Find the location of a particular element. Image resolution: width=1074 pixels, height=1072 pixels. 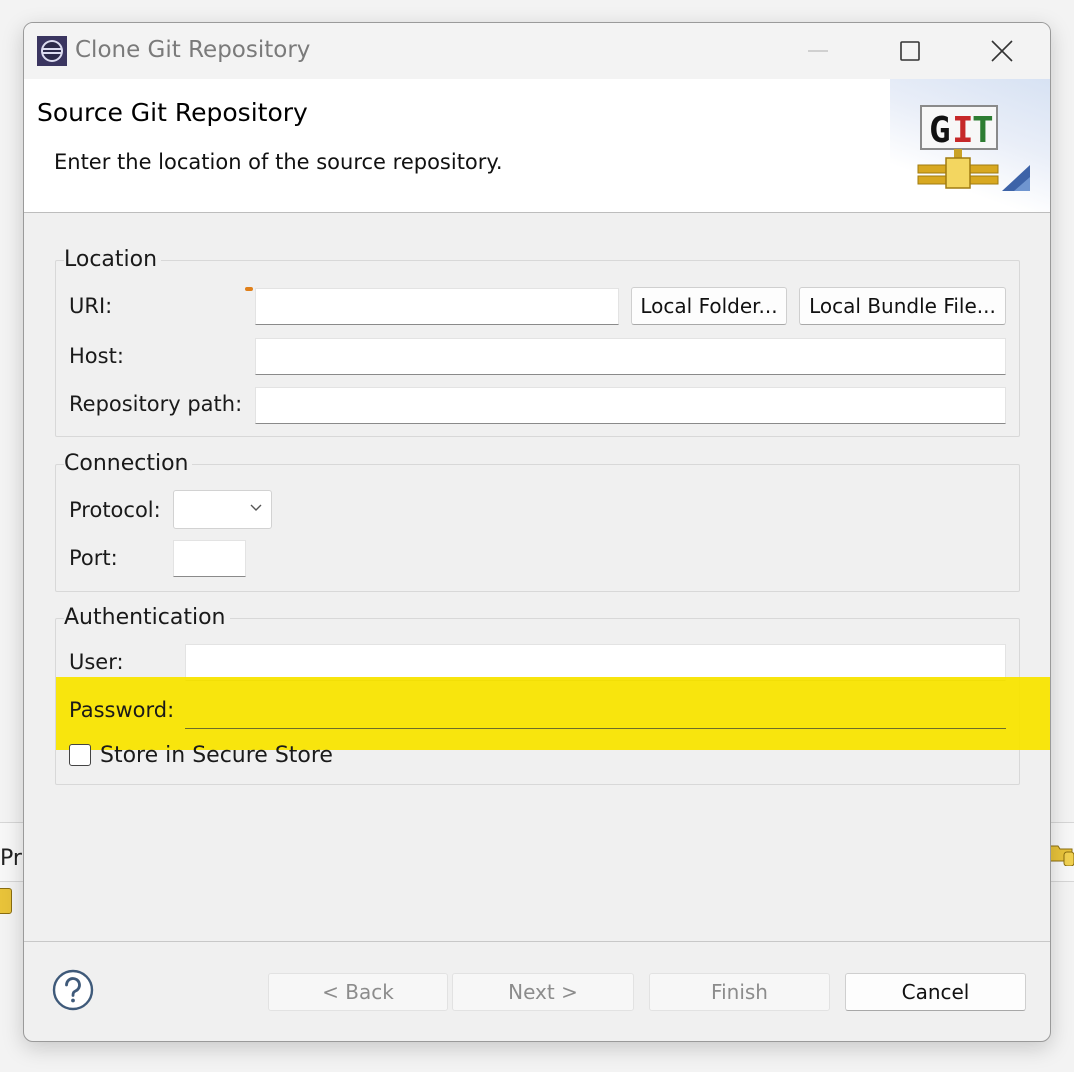

user-input is located at coordinates (595, 662).